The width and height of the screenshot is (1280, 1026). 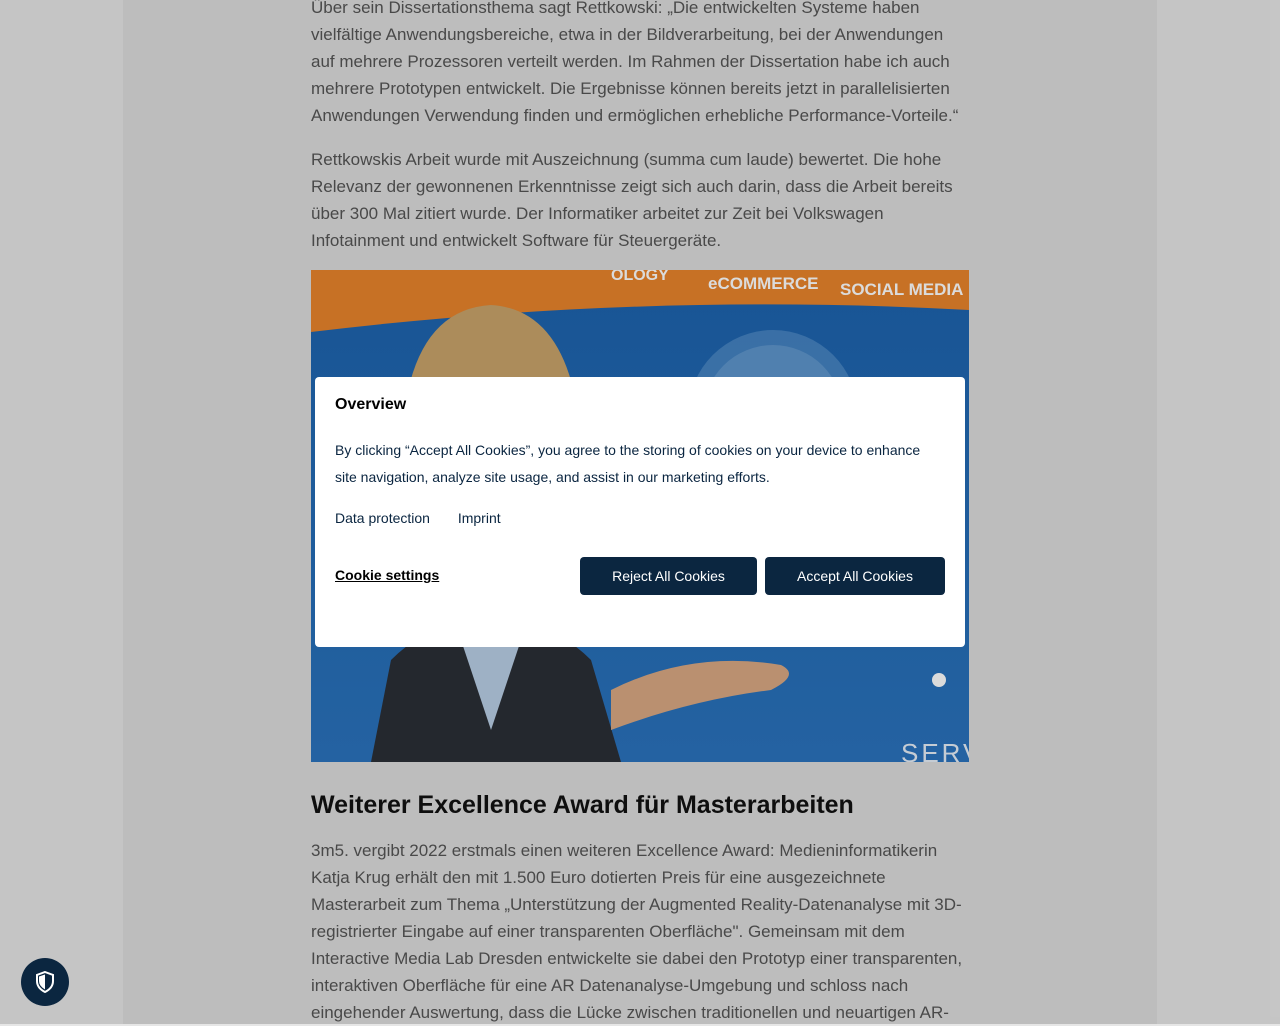 What do you see at coordinates (387, 575) in the screenshot?
I see `cookie-settings-link: Cookie settings` at bounding box center [387, 575].